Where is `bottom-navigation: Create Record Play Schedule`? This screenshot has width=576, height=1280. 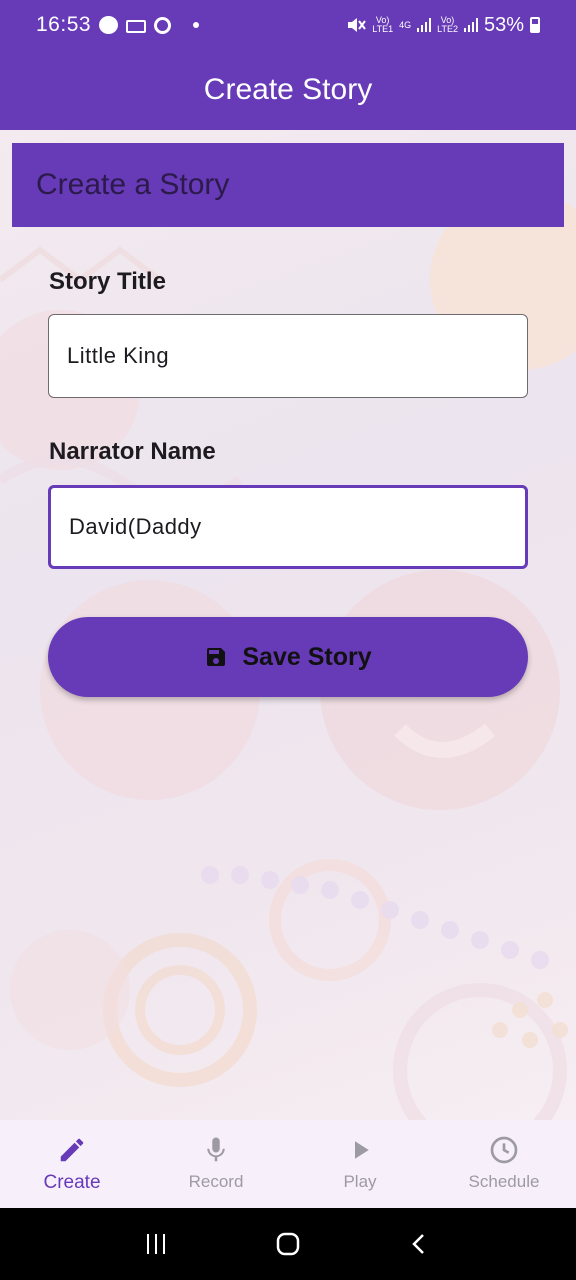 bottom-navigation: Create Record Play Schedule is located at coordinates (288, 1164).